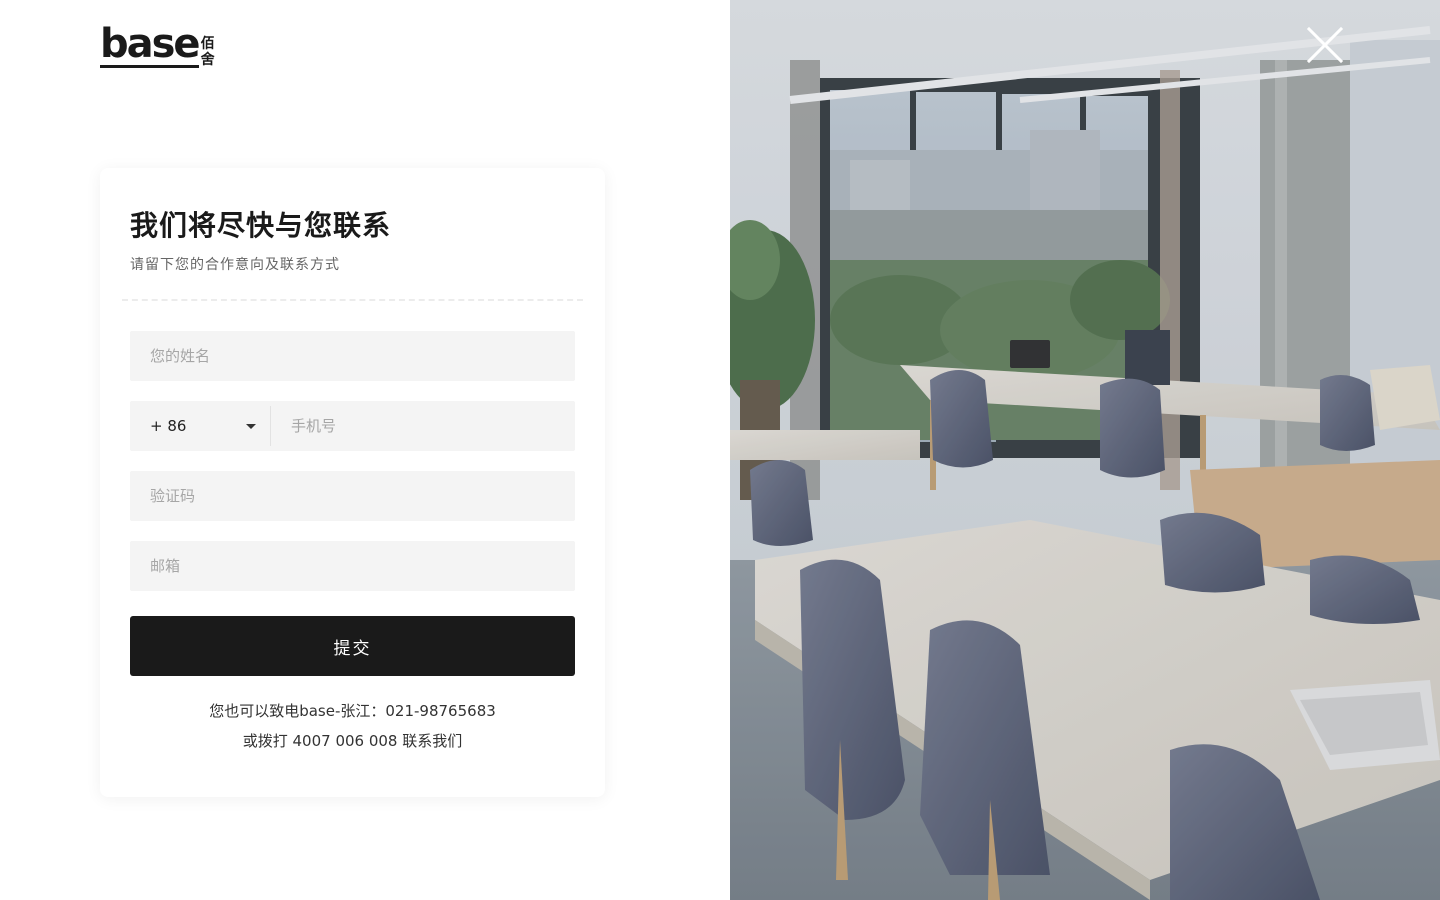 Image resolution: width=1440 pixels, height=900 pixels. I want to click on verification-code-input, so click(352, 496).